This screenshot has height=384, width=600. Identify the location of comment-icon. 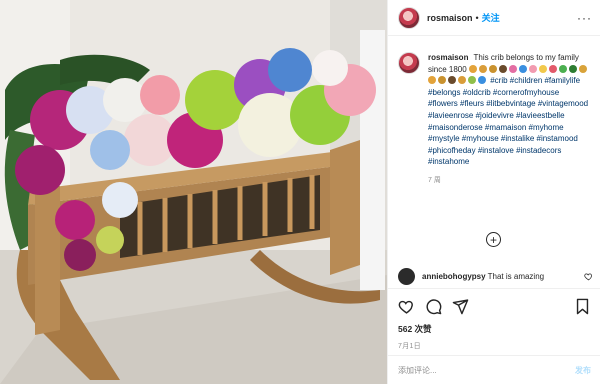
(433, 306).